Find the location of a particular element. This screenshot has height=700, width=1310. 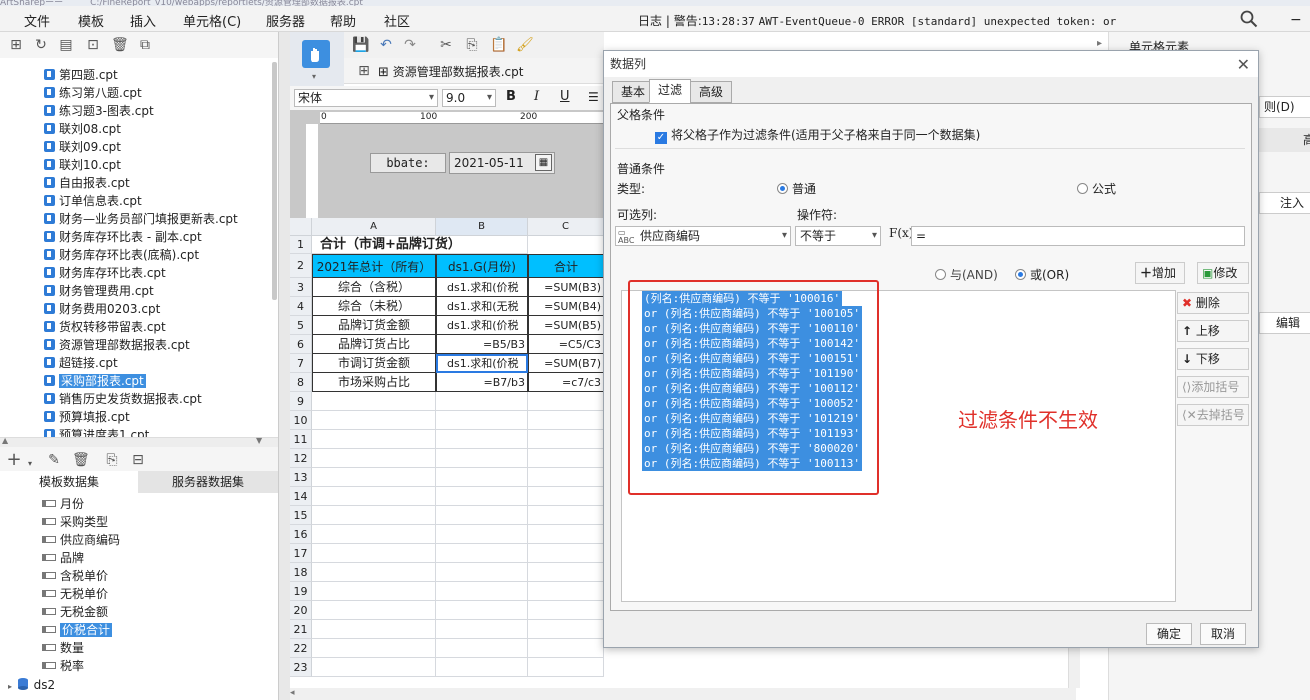

tree-item: 财务管理费用.cpt is located at coordinates (99, 291).